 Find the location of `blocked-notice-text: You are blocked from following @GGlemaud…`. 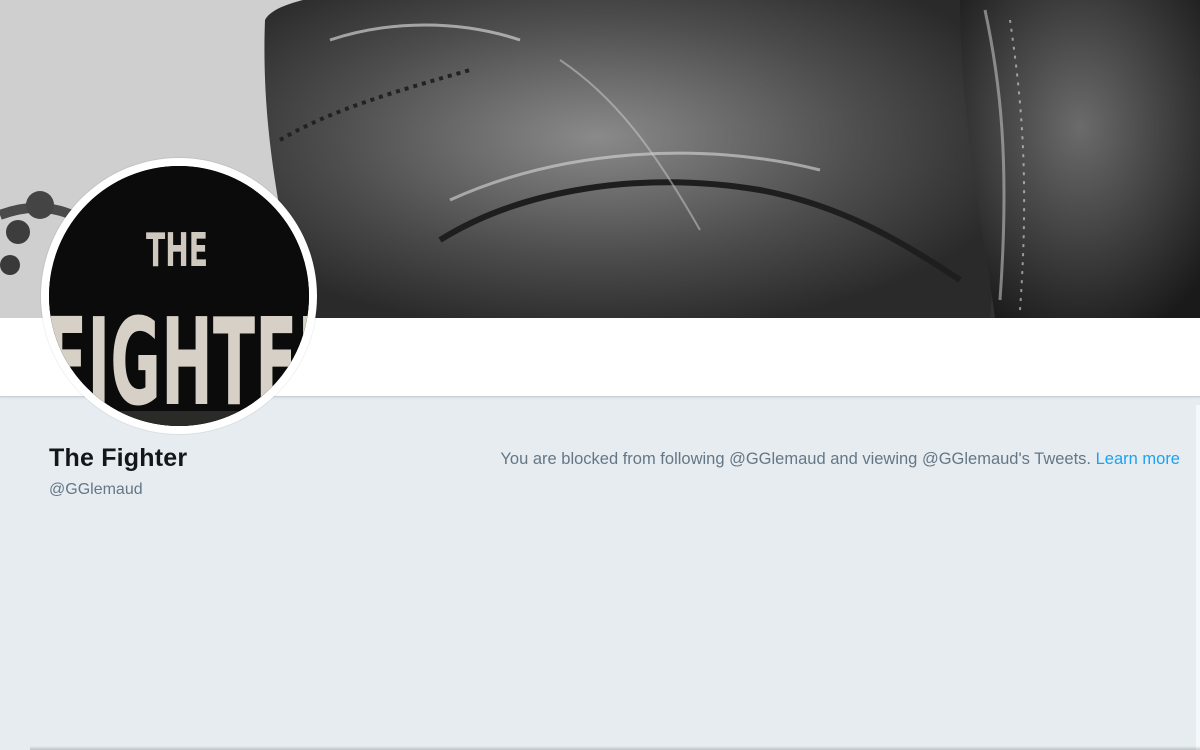

blocked-notice-text: You are blocked from following @GGlemaud… is located at coordinates (798, 459).